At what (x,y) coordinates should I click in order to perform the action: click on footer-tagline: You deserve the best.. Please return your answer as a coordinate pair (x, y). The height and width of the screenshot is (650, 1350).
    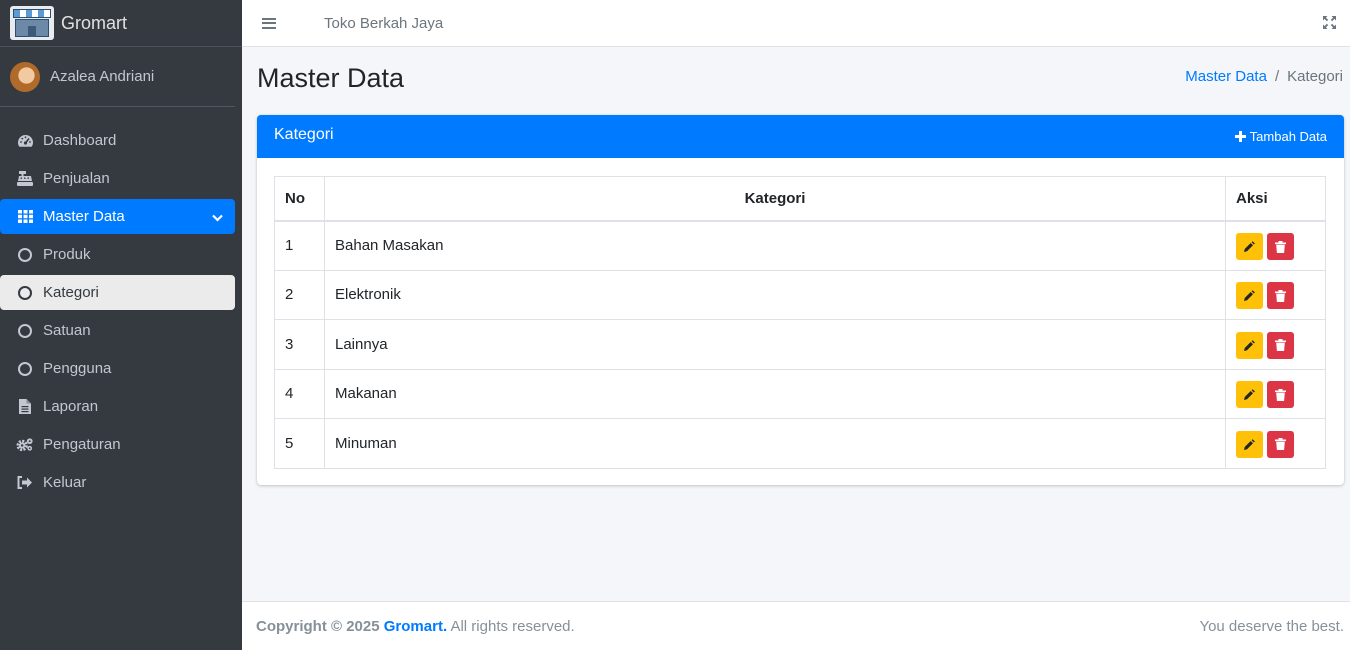
    Looking at the image, I should click on (1271, 626).